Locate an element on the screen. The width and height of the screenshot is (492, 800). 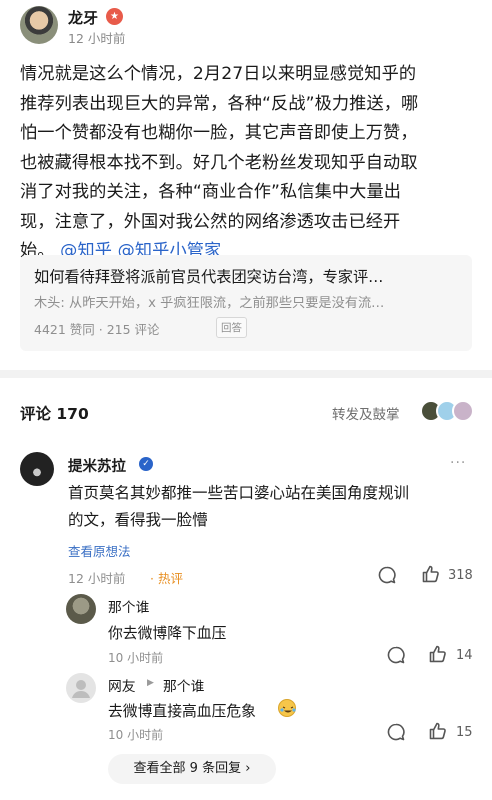
like-count: 318 is located at coordinates (460, 575).